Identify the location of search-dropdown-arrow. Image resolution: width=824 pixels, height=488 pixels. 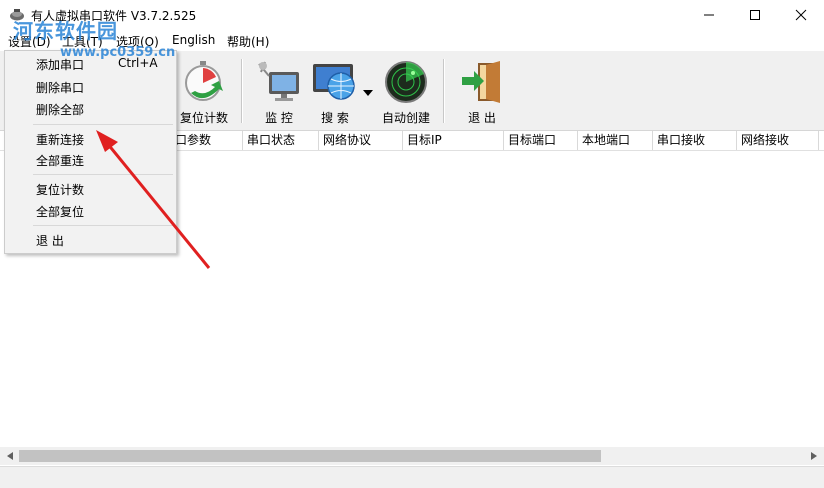
(368, 92).